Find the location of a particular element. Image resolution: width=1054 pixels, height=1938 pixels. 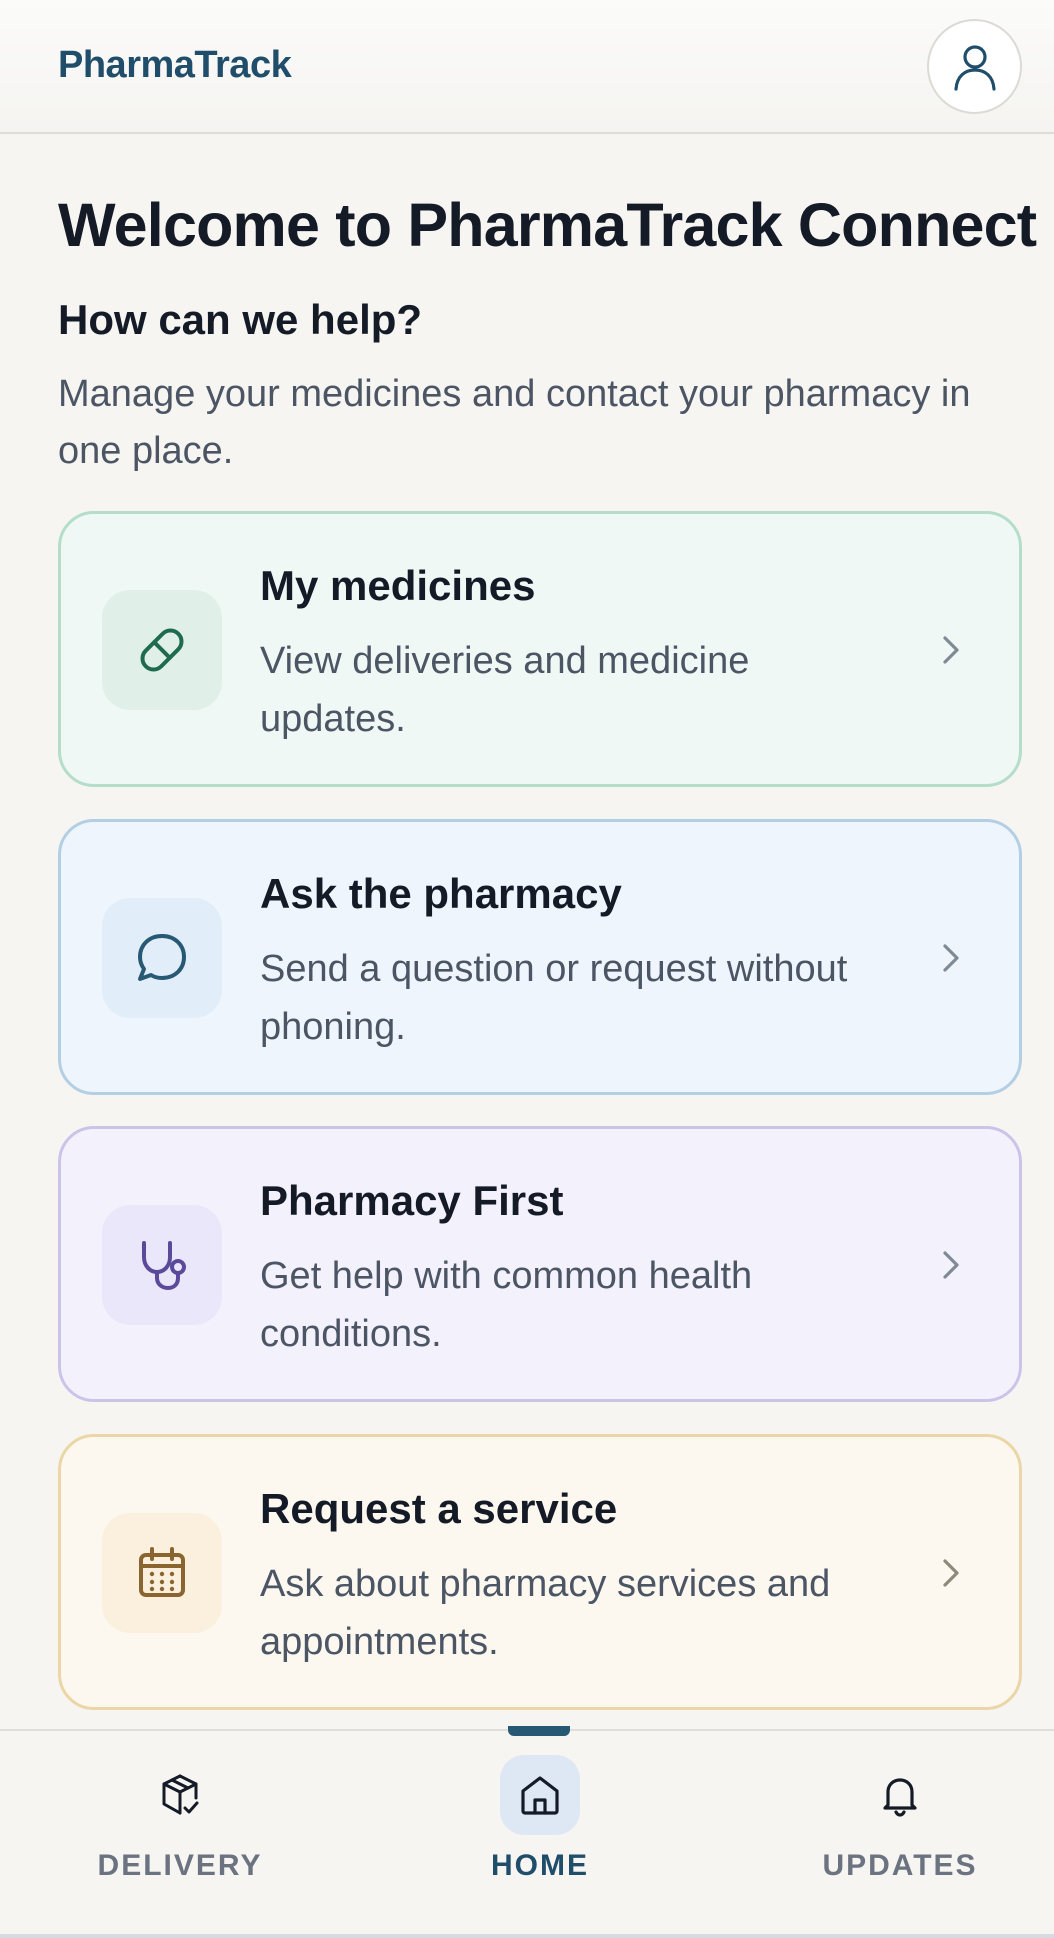

stethoscope-icon is located at coordinates (164, 1265).